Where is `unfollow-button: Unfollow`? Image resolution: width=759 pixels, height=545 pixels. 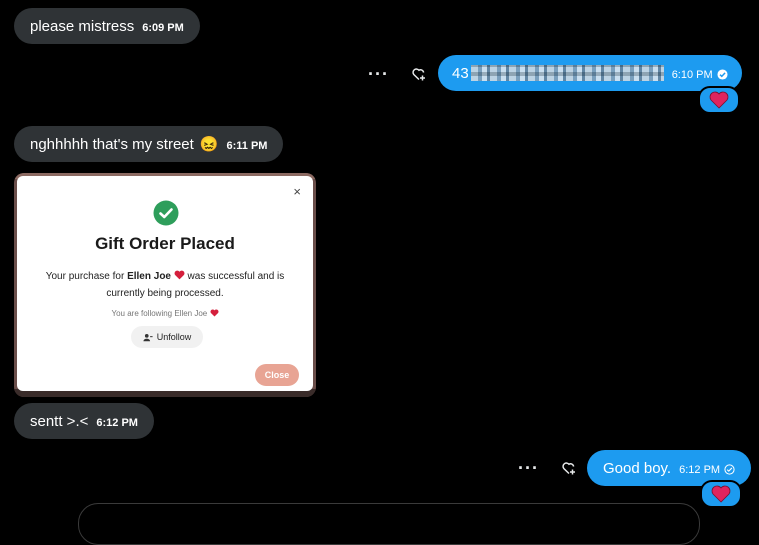 unfollow-button: Unfollow is located at coordinates (167, 337).